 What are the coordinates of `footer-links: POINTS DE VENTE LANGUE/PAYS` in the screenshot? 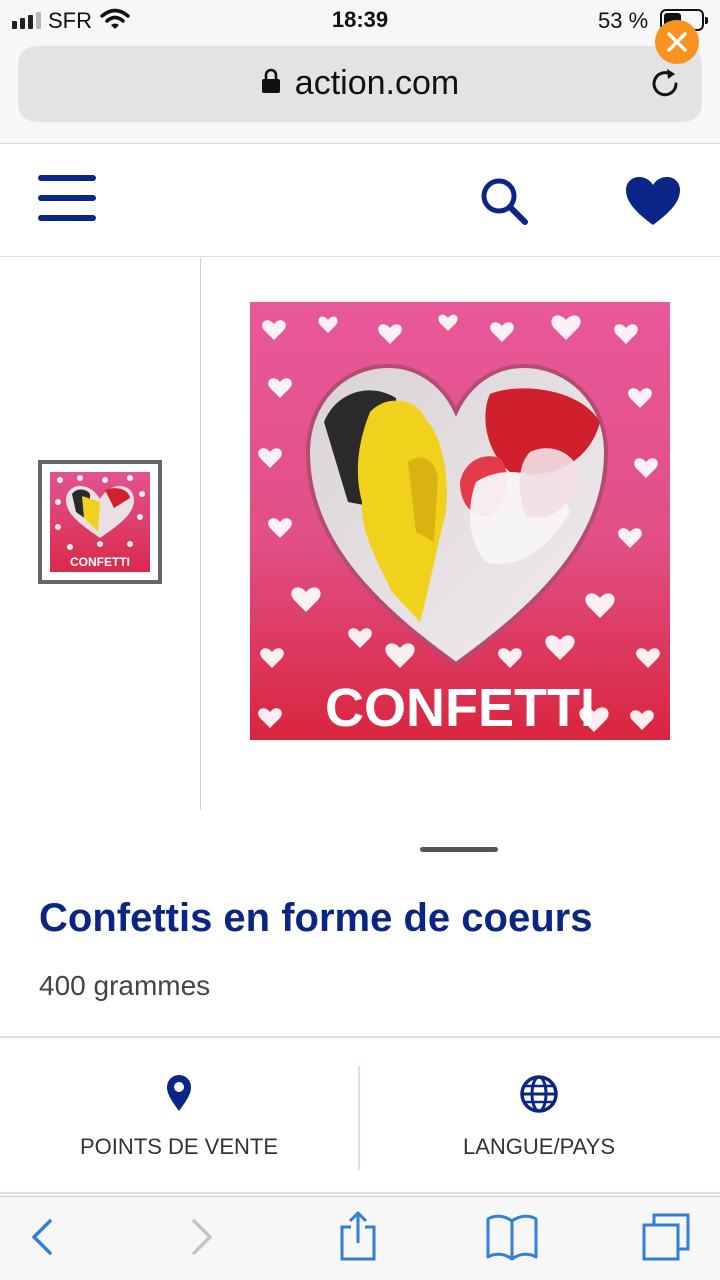 It's located at (360, 1115).